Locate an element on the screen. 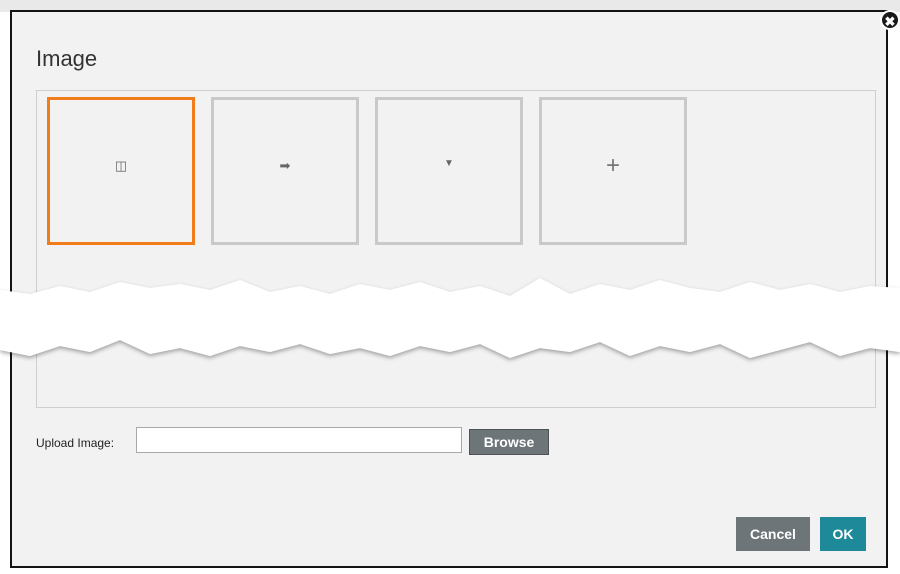 The image size is (900, 574). dialog-title: Image is located at coordinates (67, 58).